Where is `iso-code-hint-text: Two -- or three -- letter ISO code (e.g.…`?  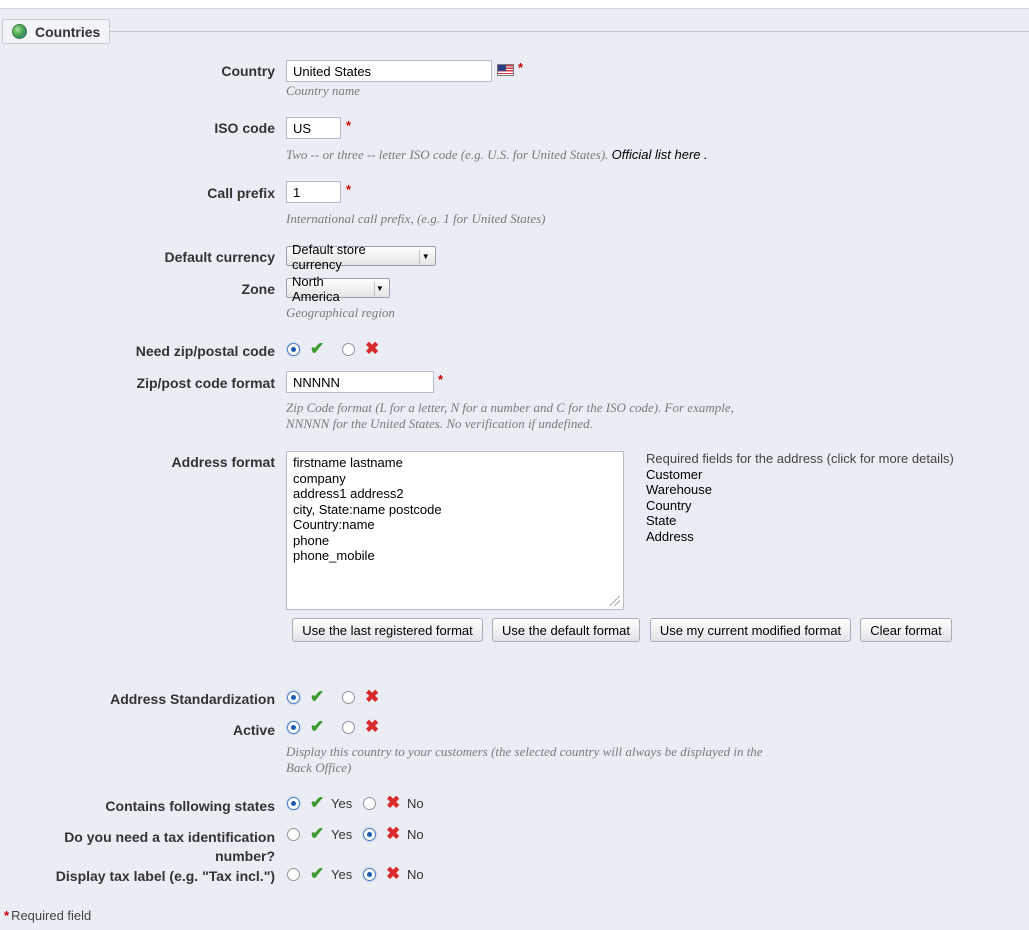
iso-code-hint-text: Two -- or three -- letter ISO code (e.g.… is located at coordinates (447, 154).